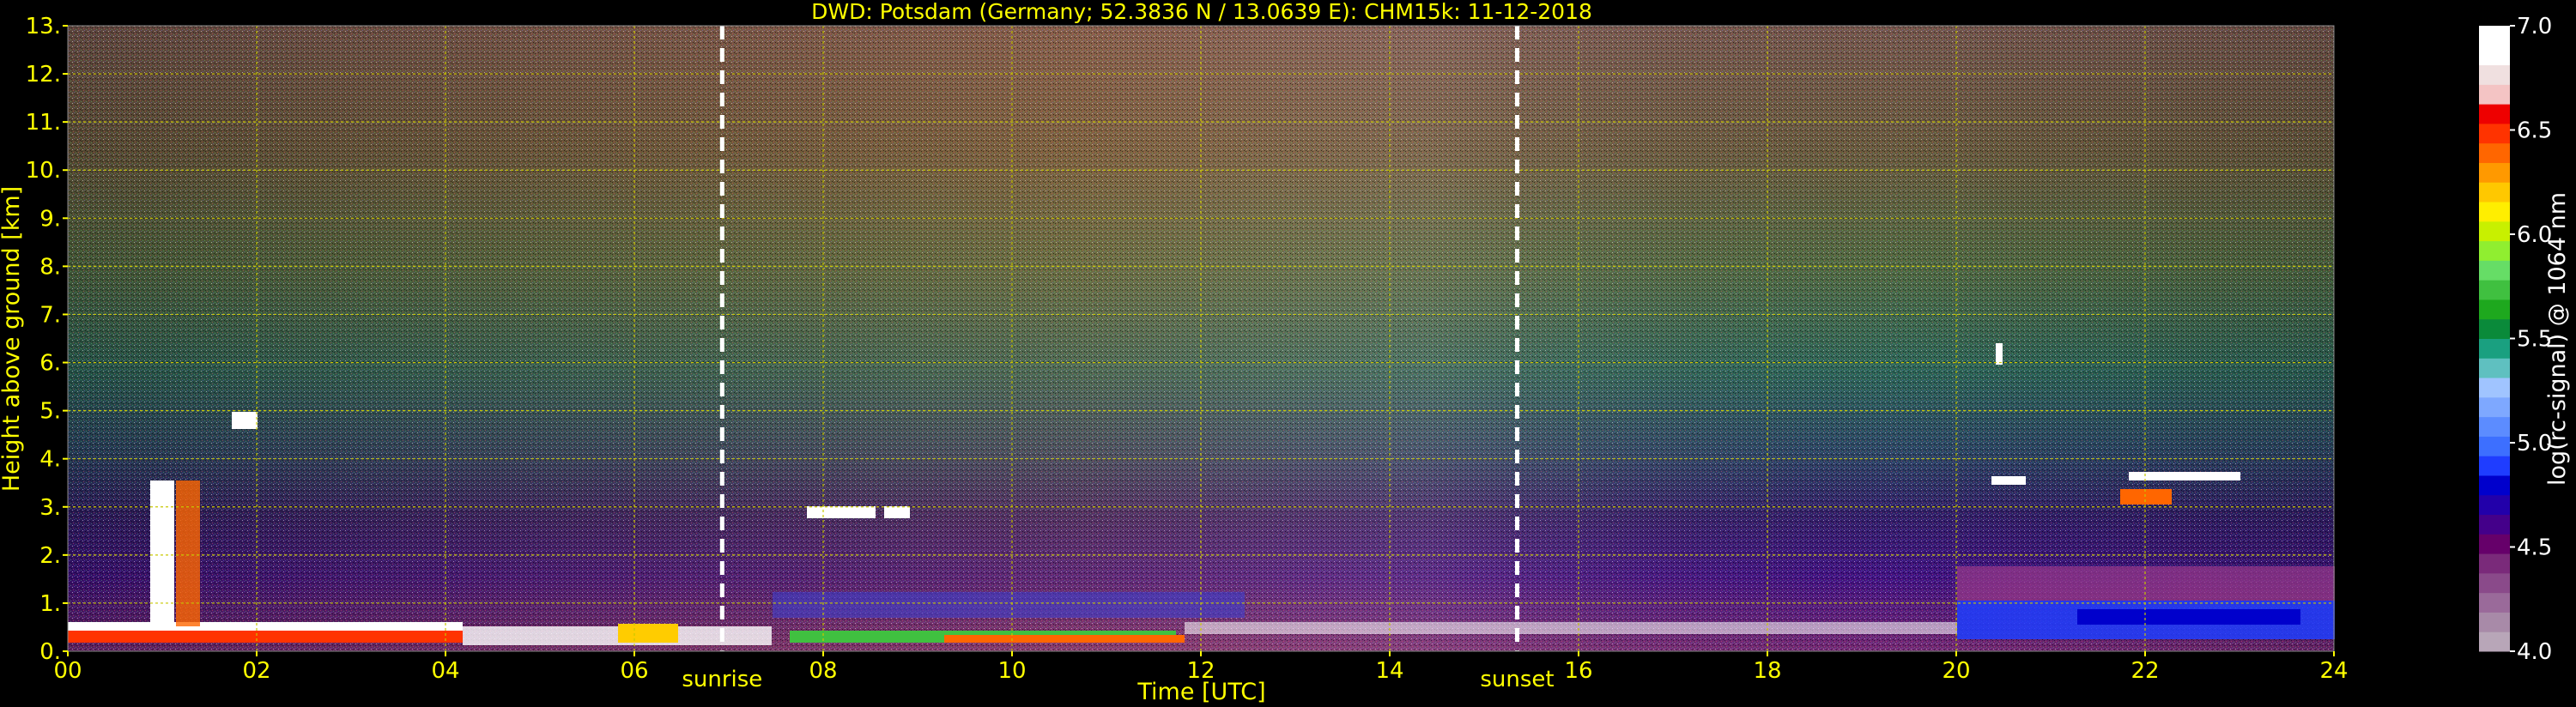 This screenshot has width=2576, height=707. Describe the element at coordinates (50, 267) in the screenshot. I see `y-tick-label: 8.` at that location.